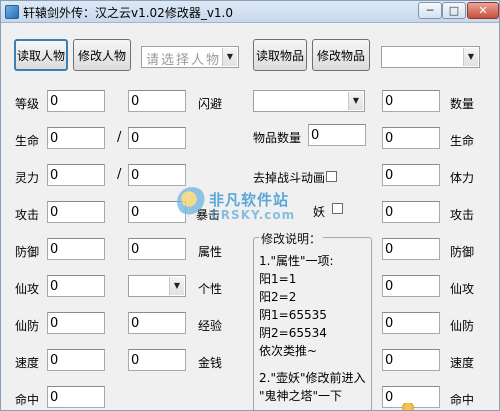 This screenshot has height=411, width=500. Describe the element at coordinates (462, 104) in the screenshot. I see `quantity-label: 数量` at that location.